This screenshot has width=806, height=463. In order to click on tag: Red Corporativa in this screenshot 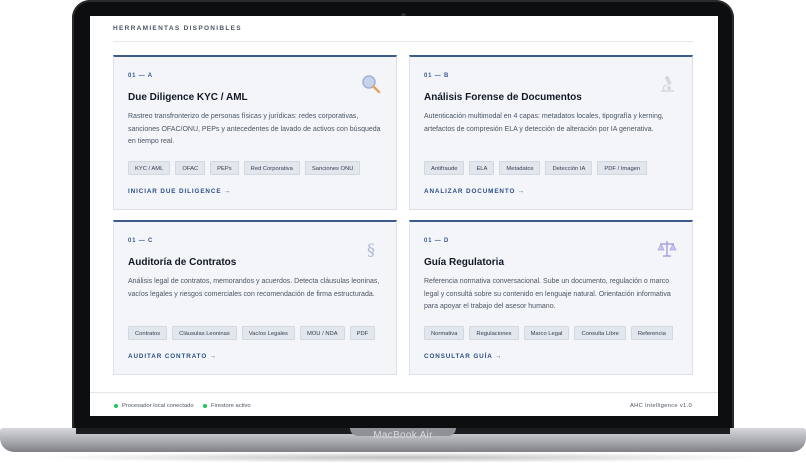, I will do `click(271, 168)`.